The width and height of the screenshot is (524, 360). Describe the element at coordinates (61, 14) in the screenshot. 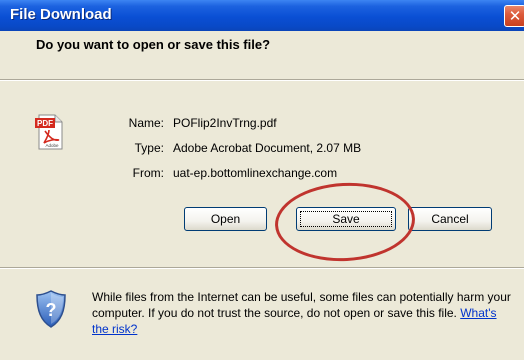

I see `window-title: File Download` at that location.